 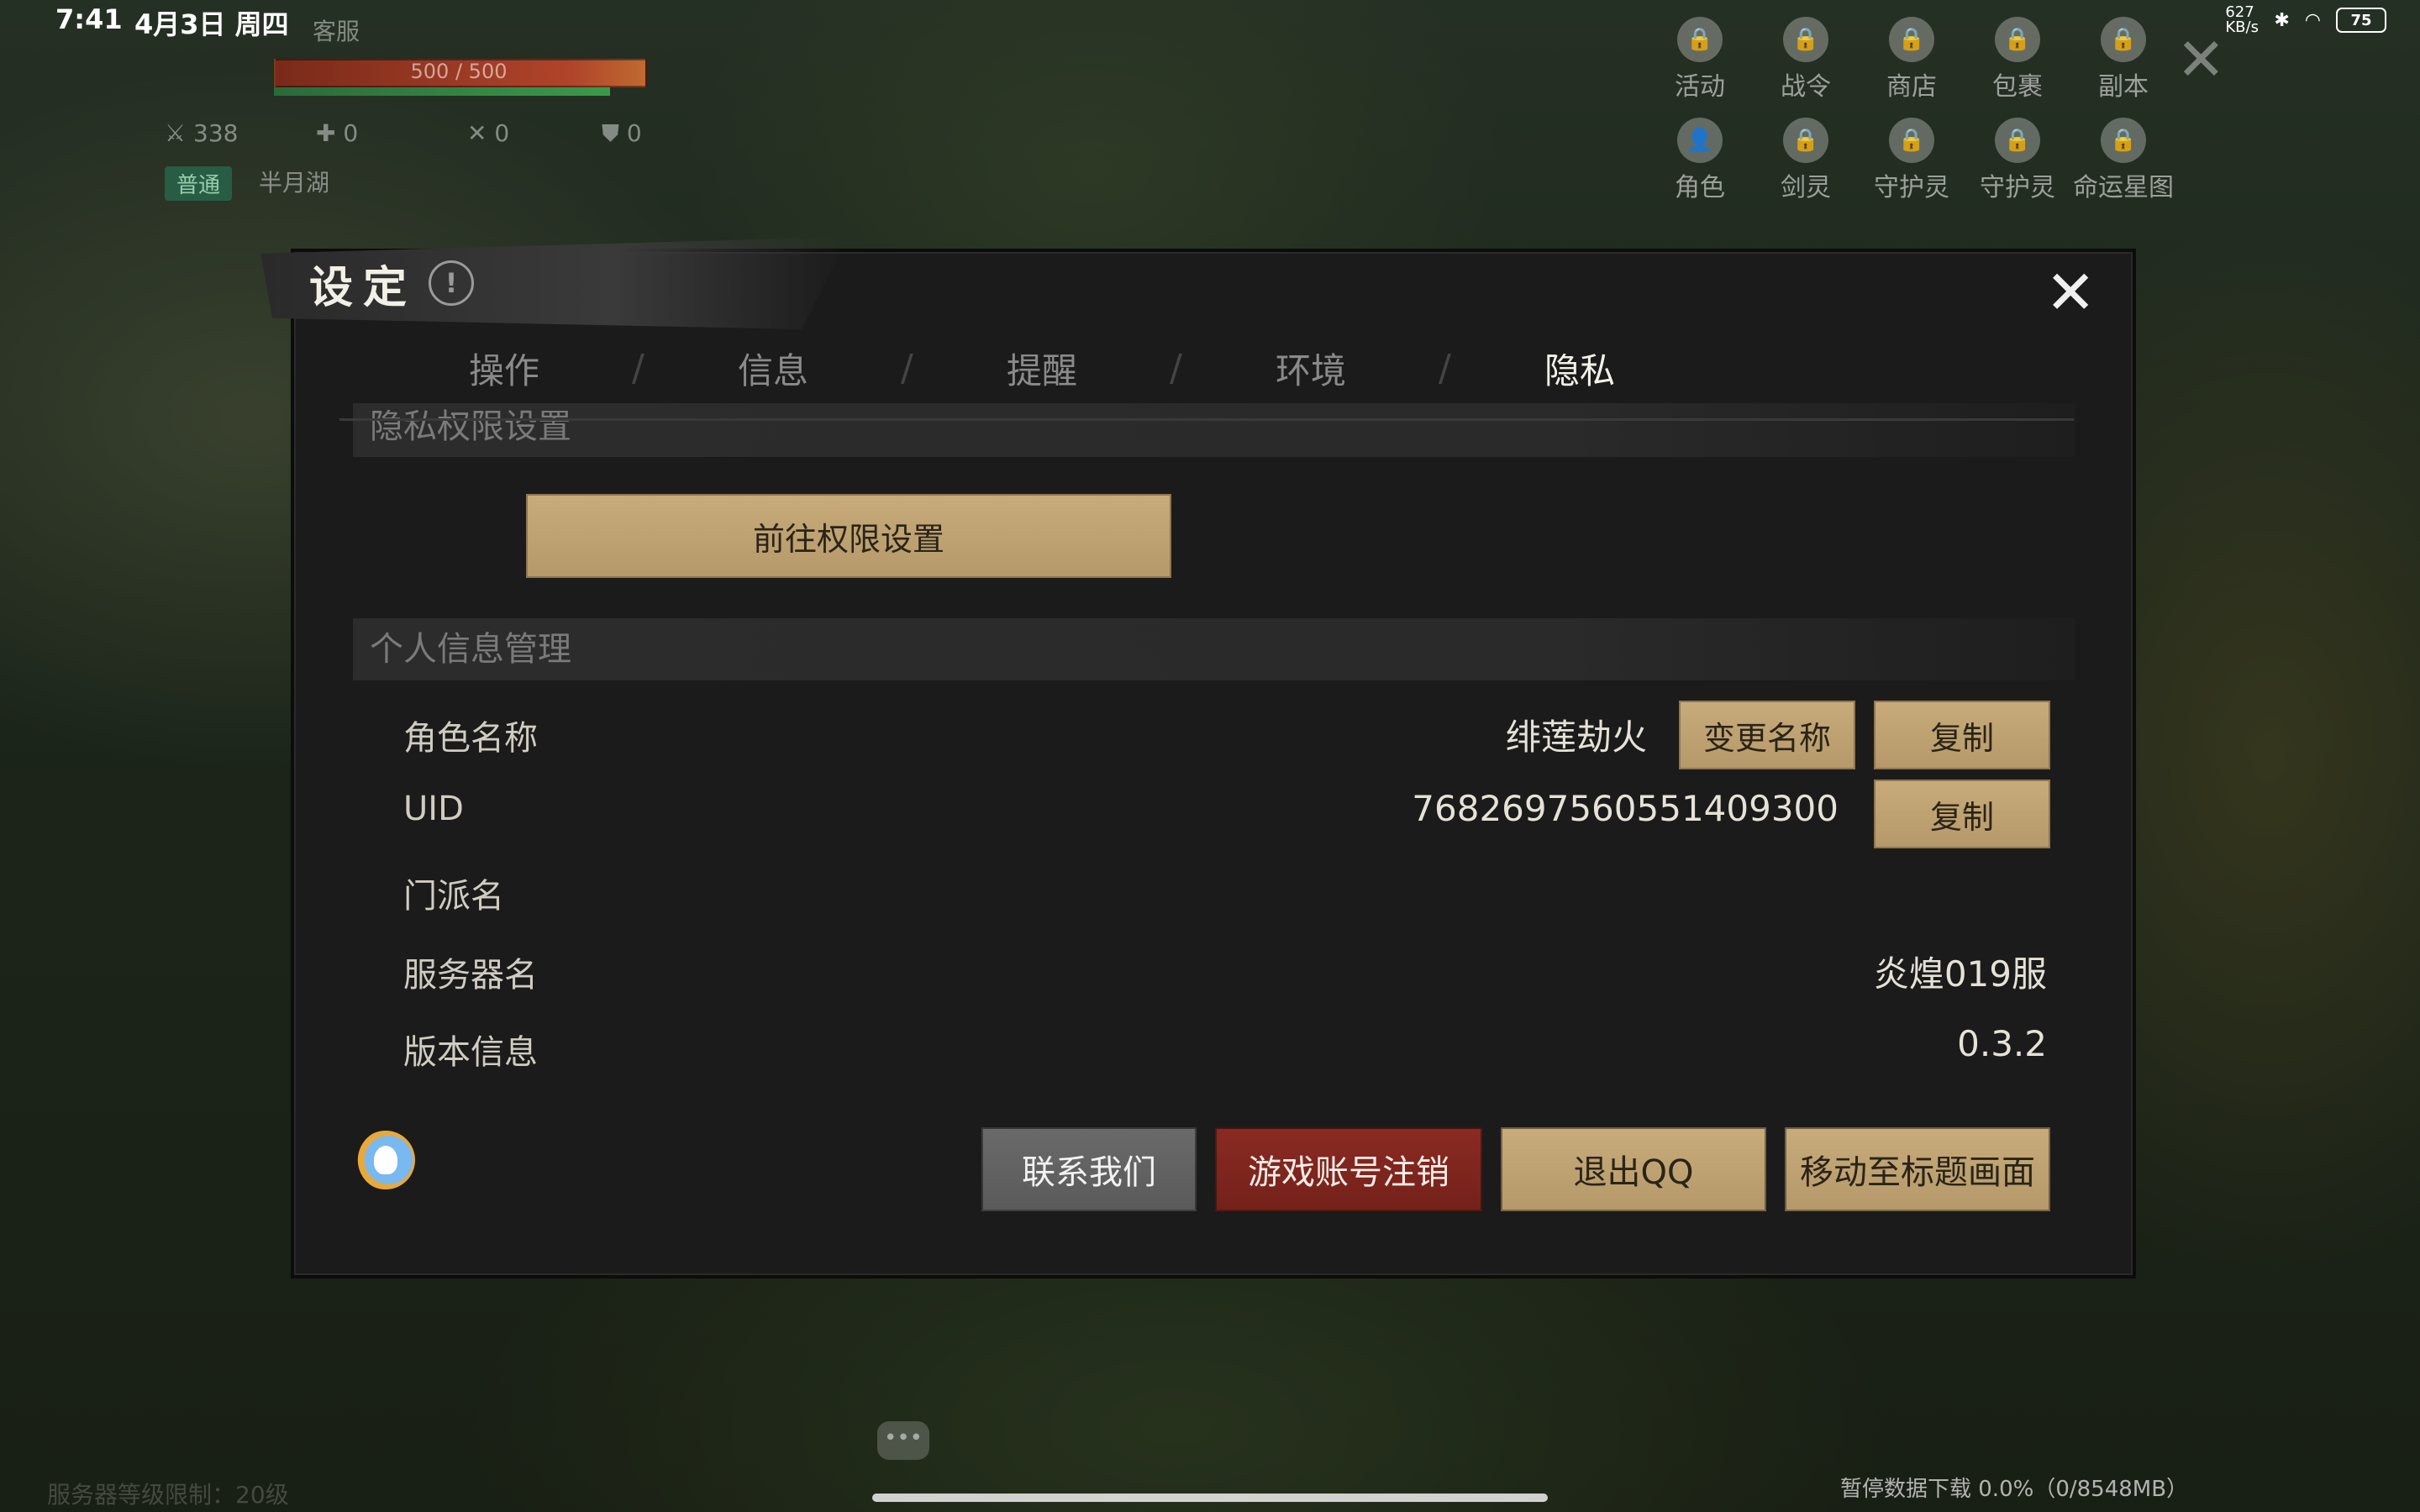 What do you see at coordinates (1912, 87) in the screenshot?
I see `menu-label: 商店` at bounding box center [1912, 87].